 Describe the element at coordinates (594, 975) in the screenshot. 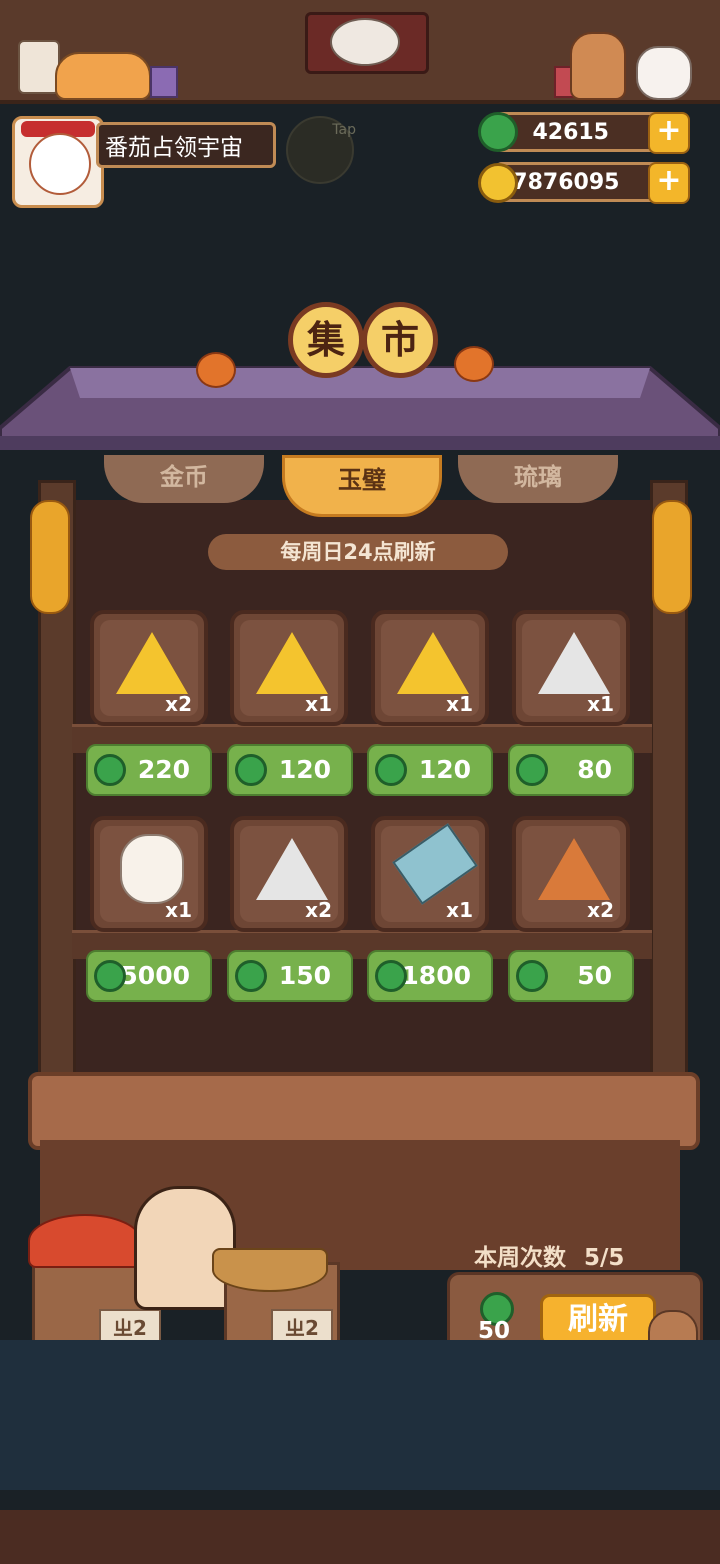

I see `price-value: 50` at that location.